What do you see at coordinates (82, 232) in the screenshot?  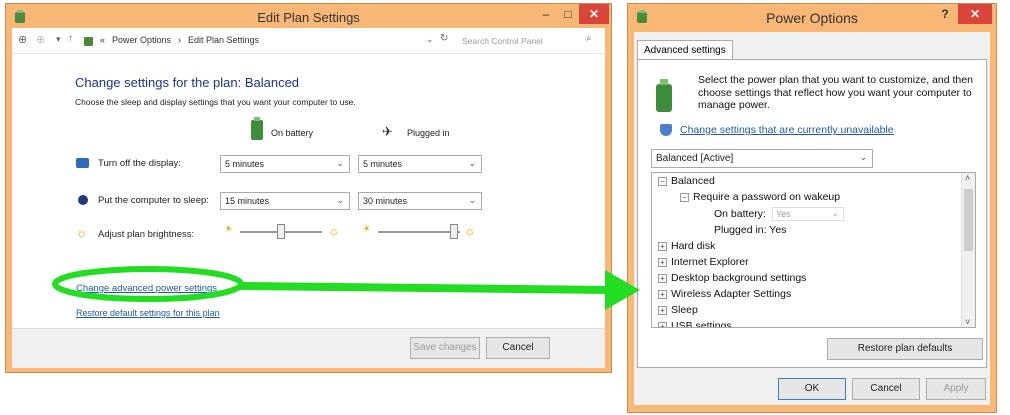 I see `brightness-icon: ☼` at bounding box center [82, 232].